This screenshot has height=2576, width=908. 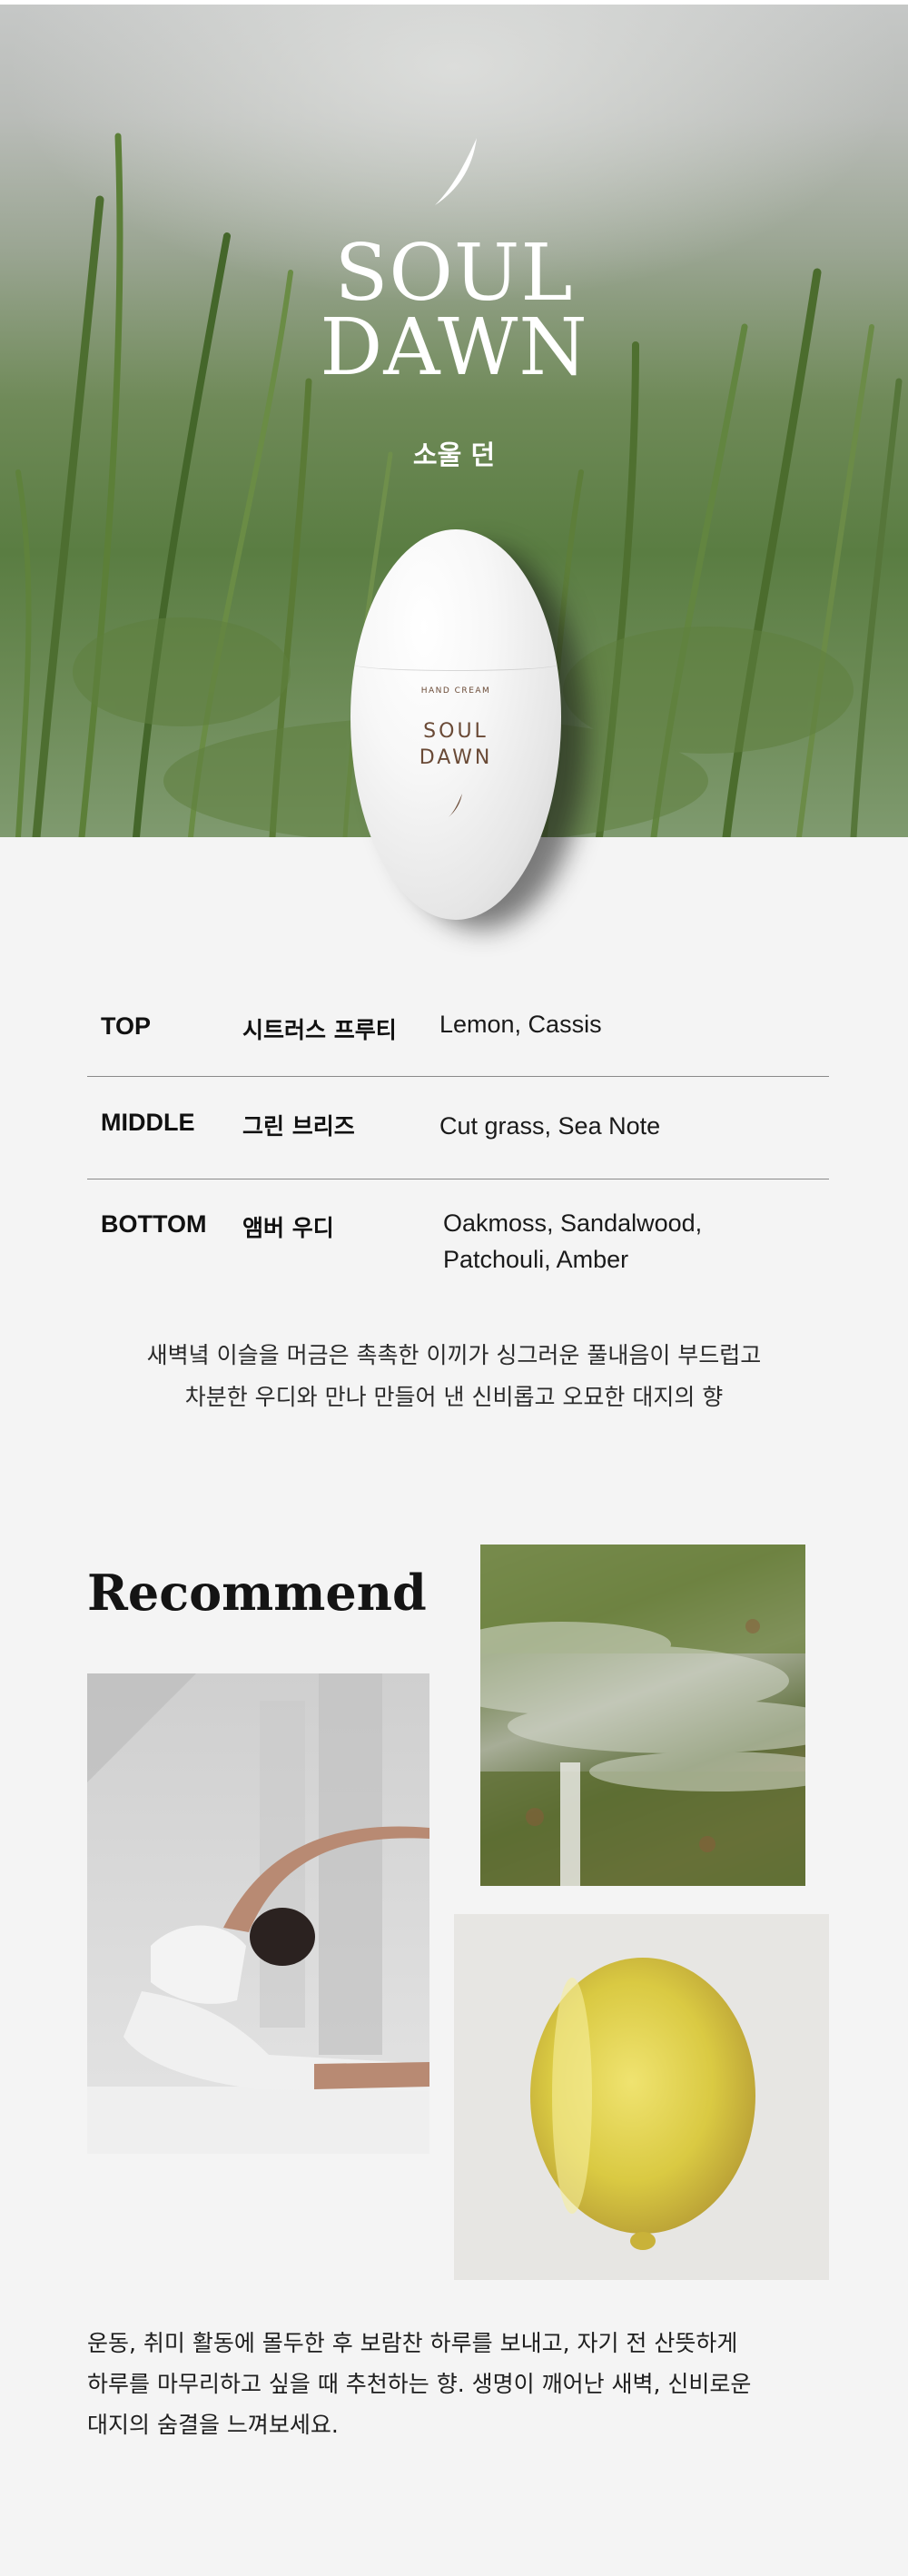 I want to click on note-tier: TOP, so click(x=126, y=1026).